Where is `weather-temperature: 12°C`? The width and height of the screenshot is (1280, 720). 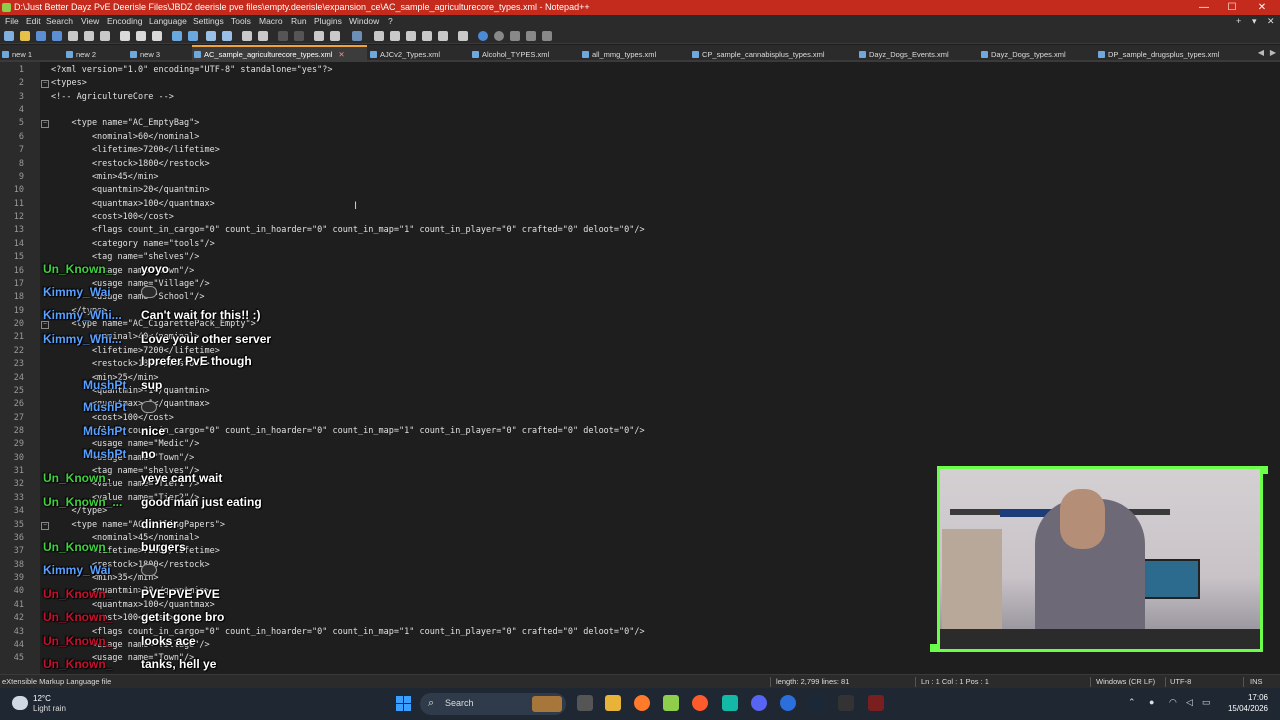 weather-temperature: 12°C is located at coordinates (42, 698).